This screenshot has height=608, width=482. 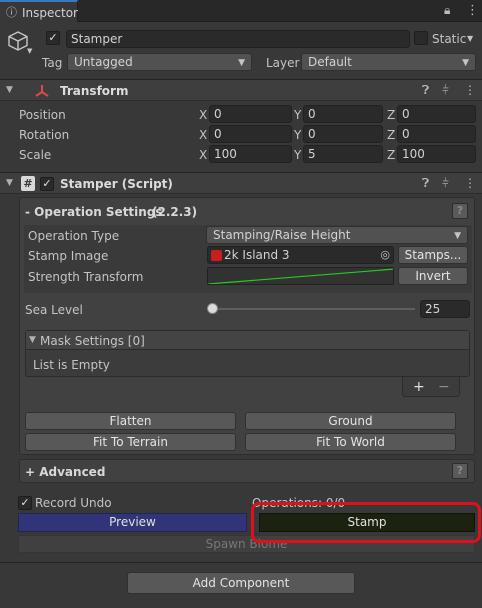 I want to click on stamper-header: ▼ # ✓ Stamper (Script) ❓︎ ⫩ ⋮, so click(x=241, y=183).